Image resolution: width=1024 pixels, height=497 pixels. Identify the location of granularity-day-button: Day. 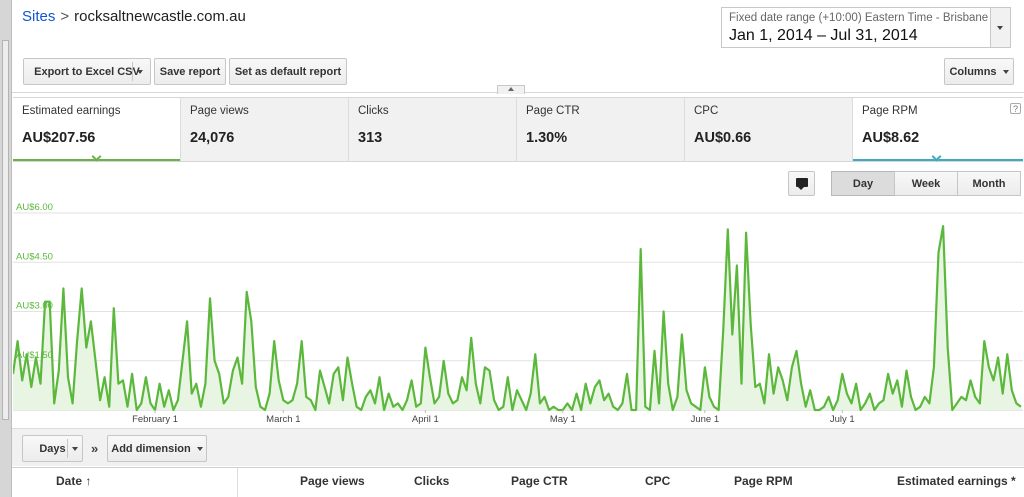
(863, 183).